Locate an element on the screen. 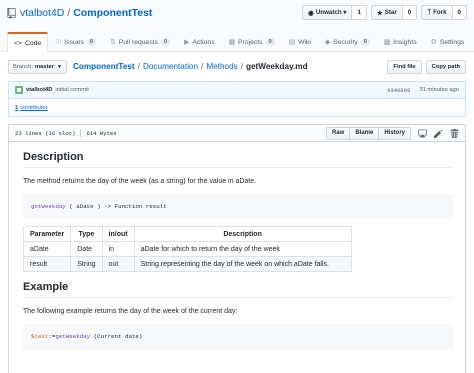  star-label: Star is located at coordinates (390, 12).